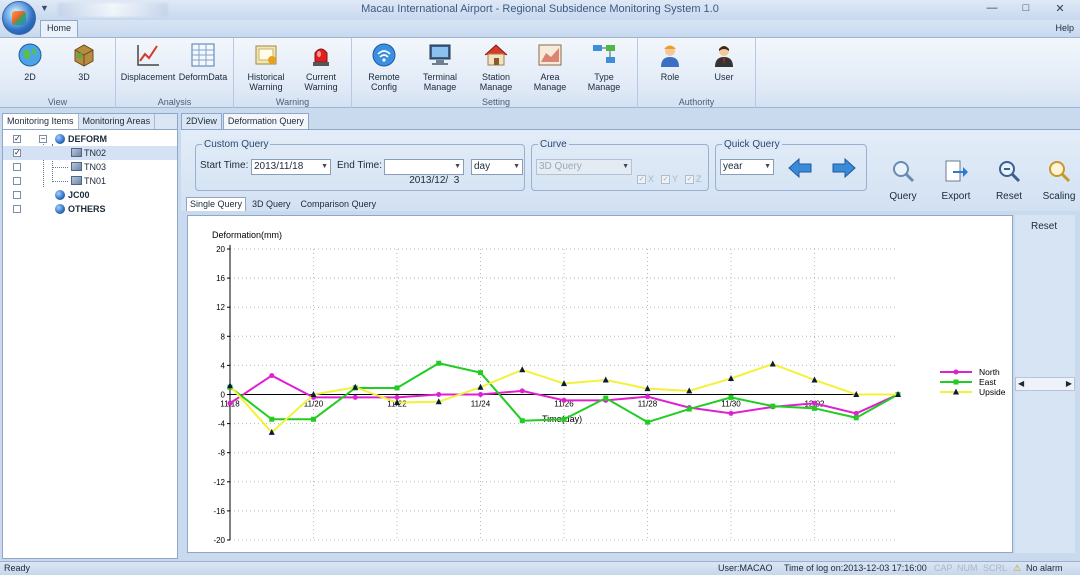  Describe the element at coordinates (992, 8) in the screenshot. I see `minimize-button: —` at that location.